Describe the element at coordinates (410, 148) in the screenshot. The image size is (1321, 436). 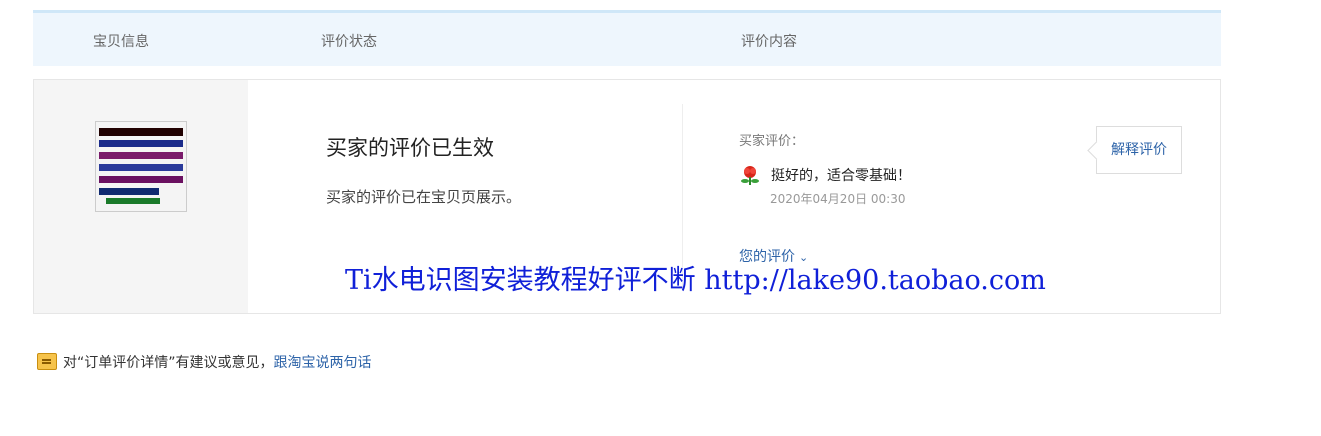
I see `review-status-title: 买家的评价已生效` at that location.